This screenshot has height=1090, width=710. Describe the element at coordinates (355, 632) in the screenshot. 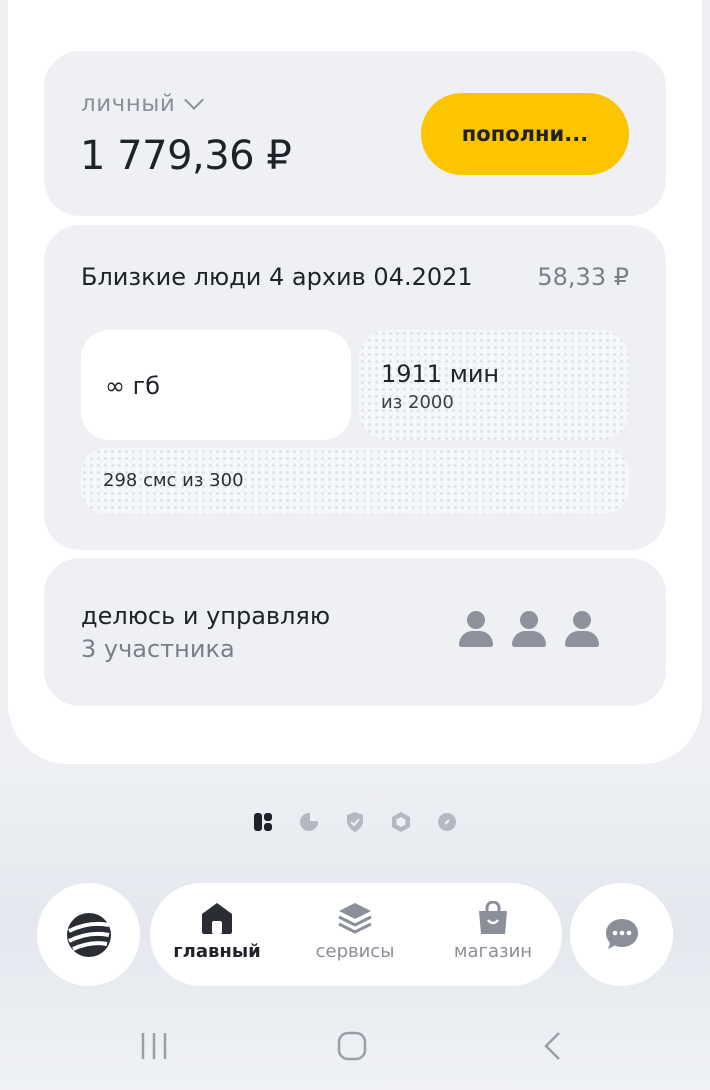

I see `sharing-panel: делюсь и управляю 3 участника` at that location.